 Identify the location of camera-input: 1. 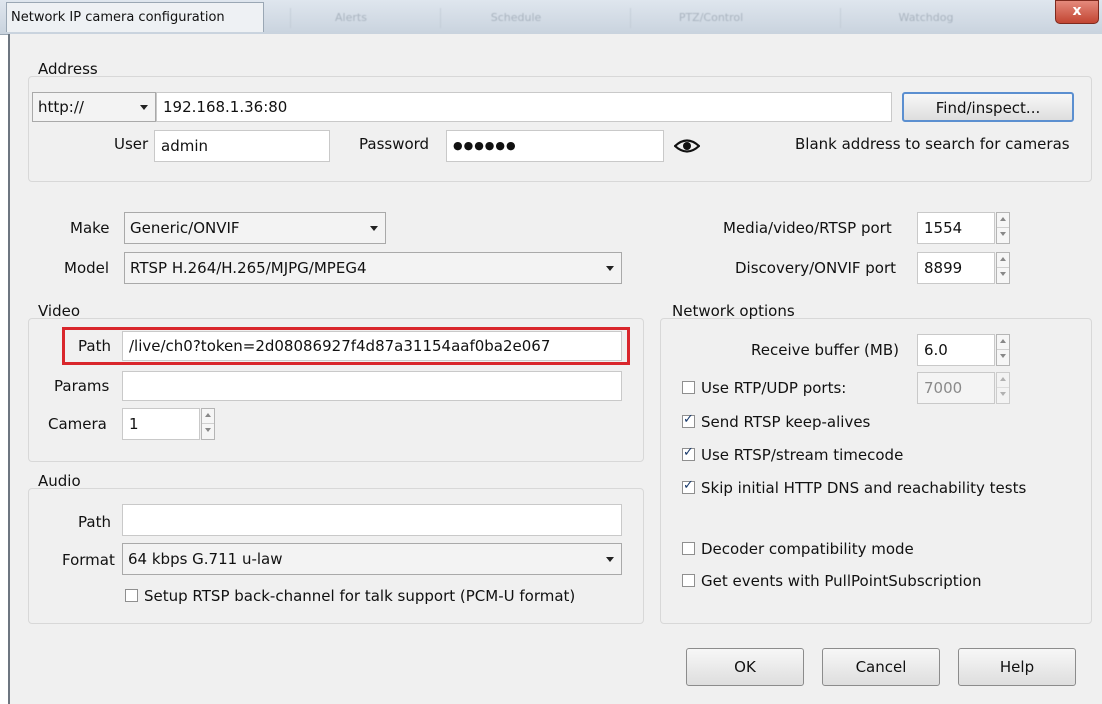
(161, 424).